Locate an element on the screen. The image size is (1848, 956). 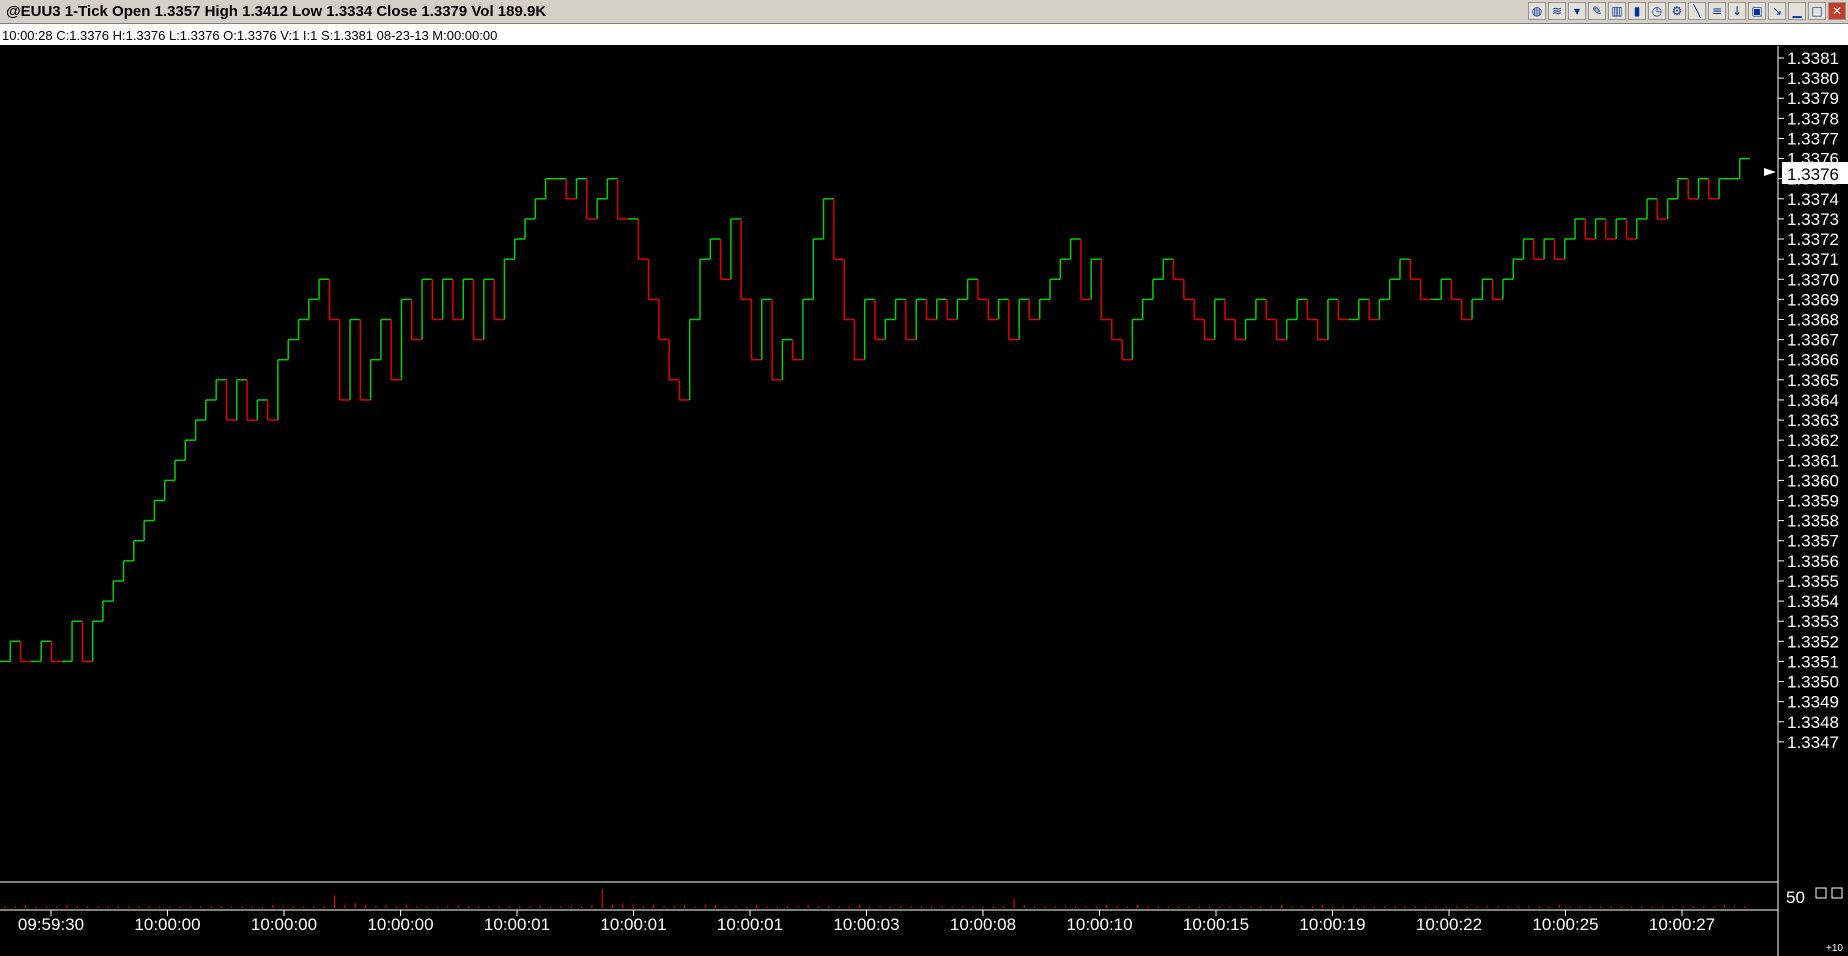
time-tick-label: 10:00:03 is located at coordinates (866, 924).